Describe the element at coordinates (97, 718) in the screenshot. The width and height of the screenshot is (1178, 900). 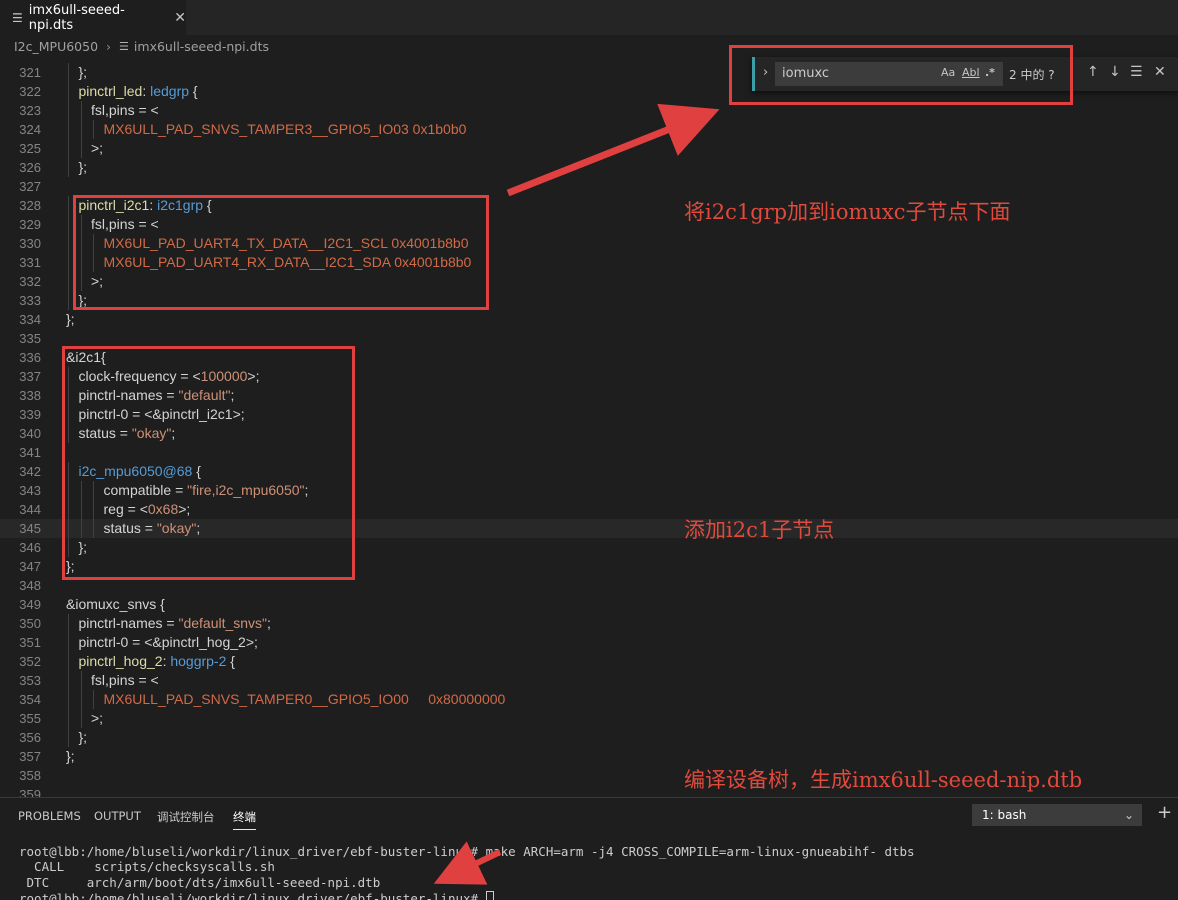
I see `code-text: >;` at that location.